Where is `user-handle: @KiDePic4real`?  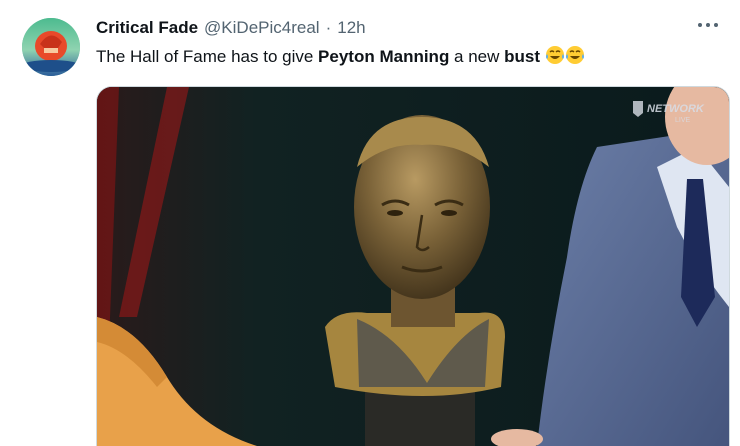
user-handle: @KiDePic4real is located at coordinates (262, 28).